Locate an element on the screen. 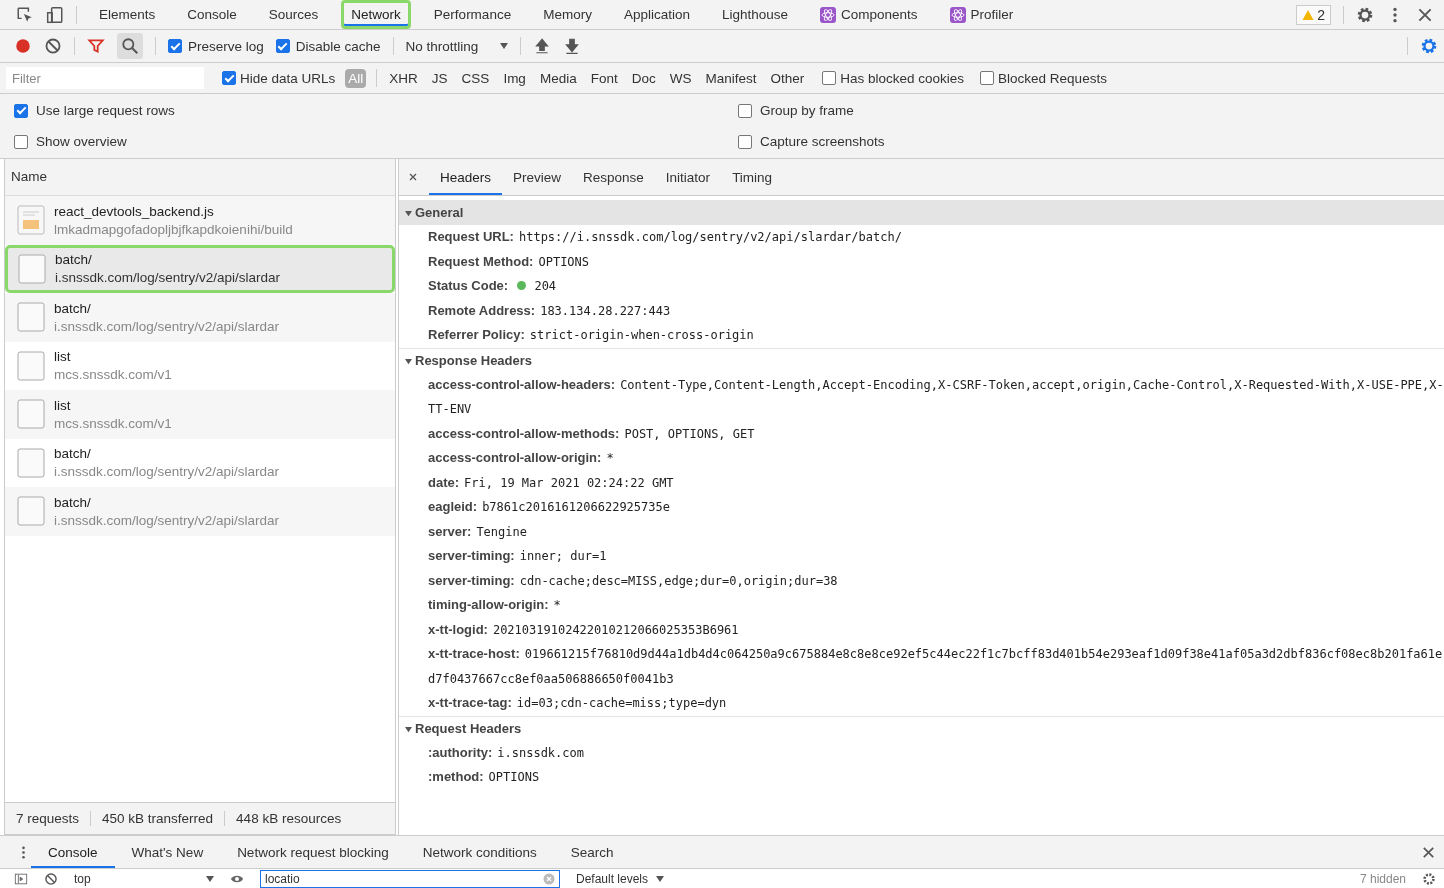 This screenshot has width=1444, height=888. checkbox-label: Has blocked cookies is located at coordinates (902, 78).